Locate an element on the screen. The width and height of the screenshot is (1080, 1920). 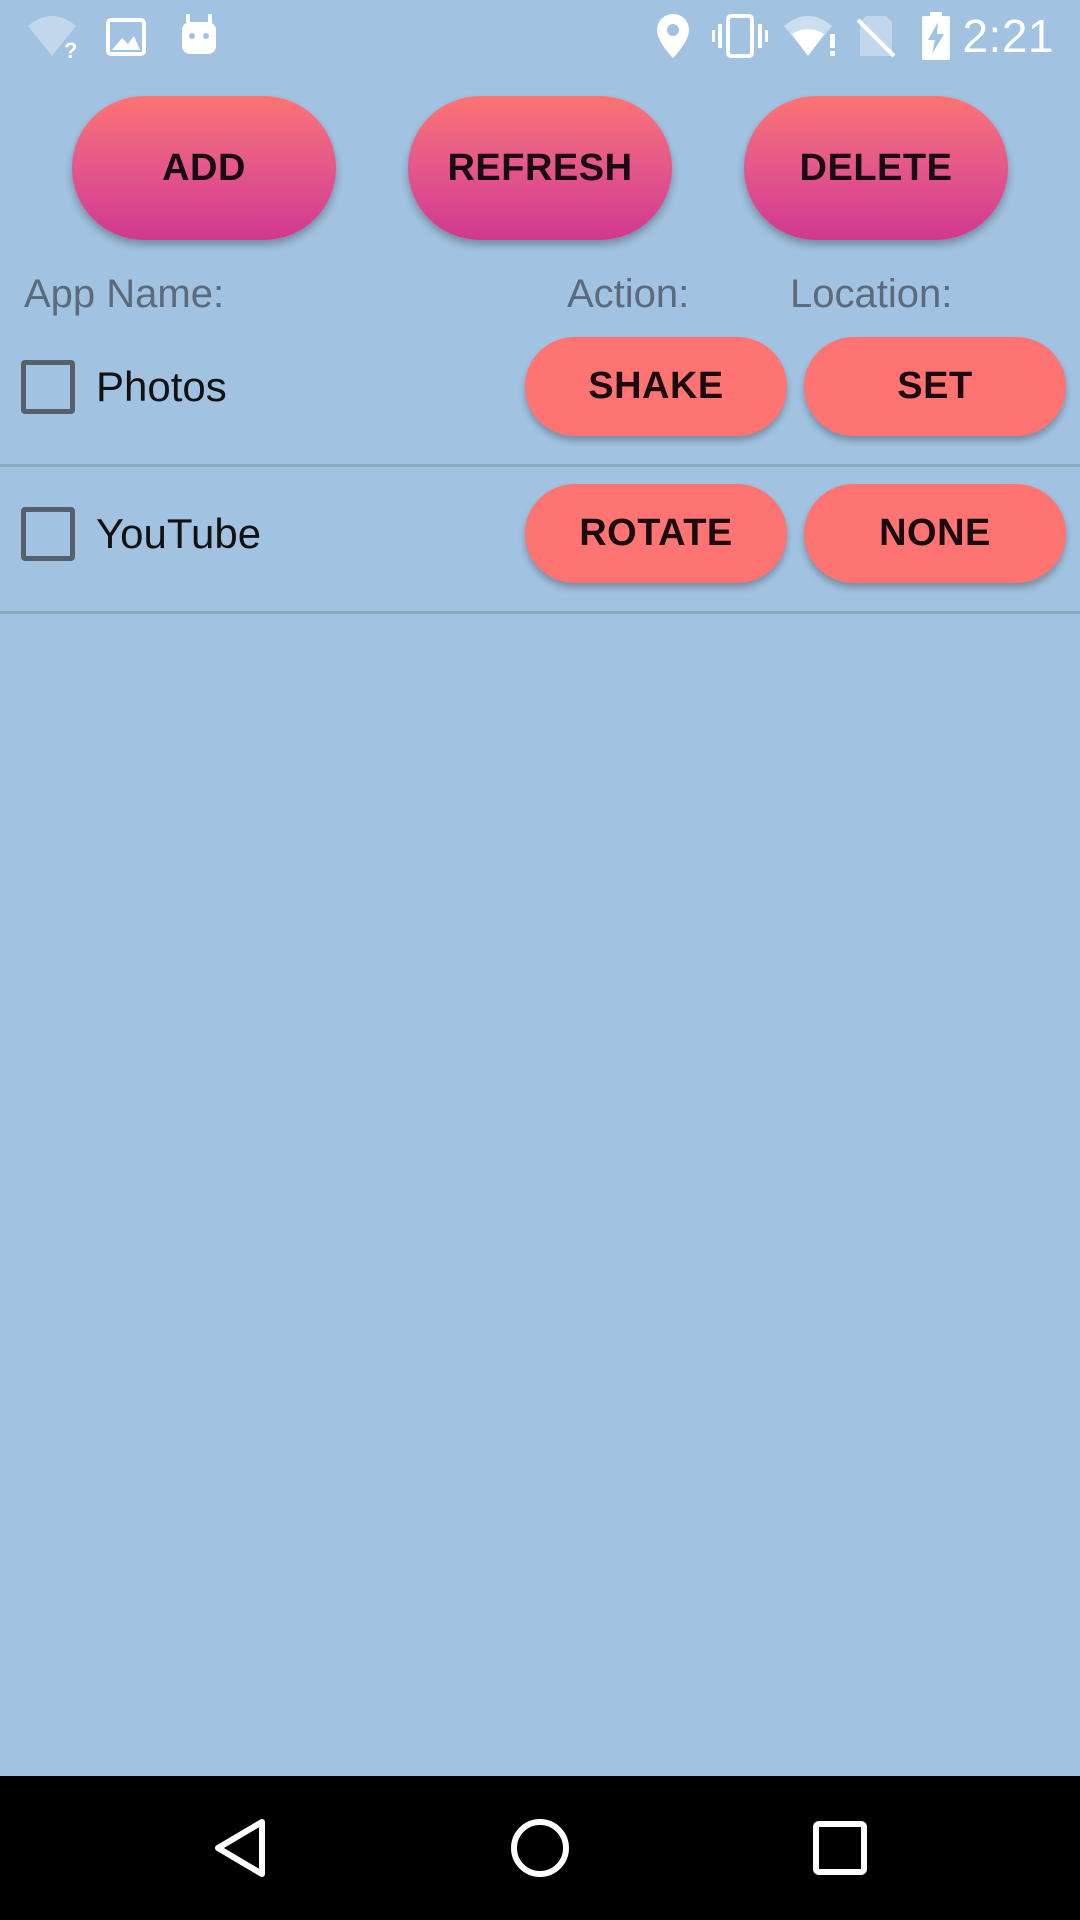
action-button-photos: SHAKE is located at coordinates (656, 386).